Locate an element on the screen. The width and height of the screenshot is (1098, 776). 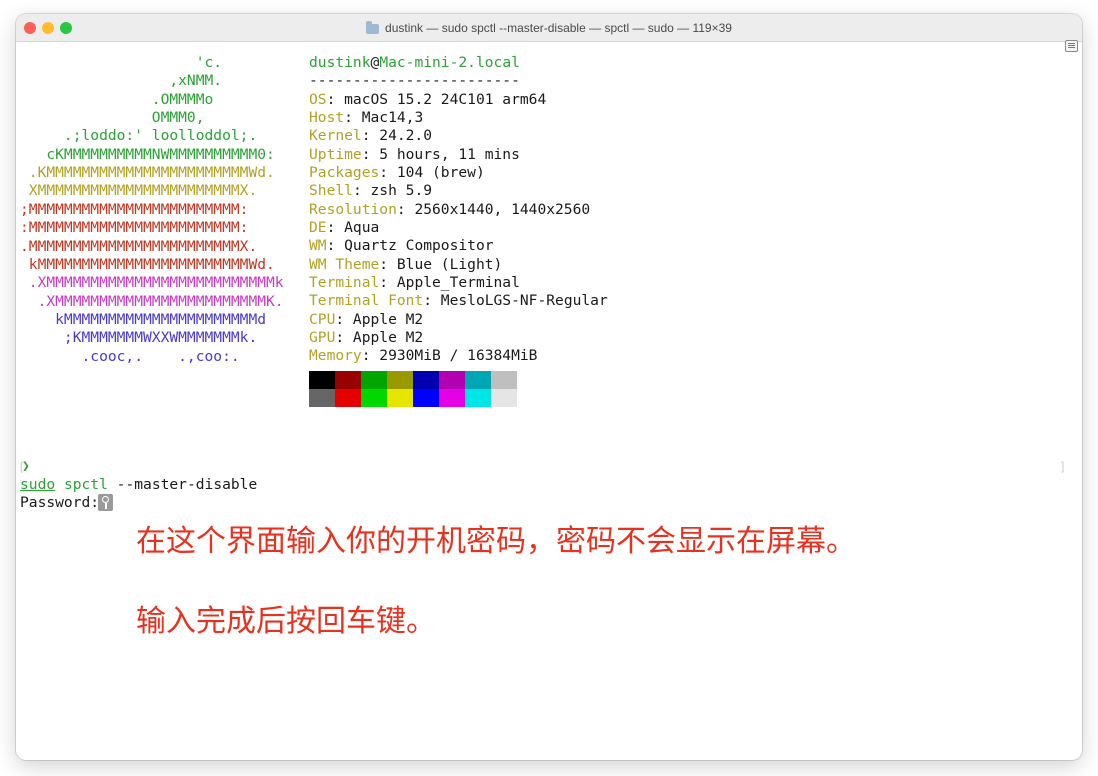
info-value: : 24.2.0 is located at coordinates (397, 136).